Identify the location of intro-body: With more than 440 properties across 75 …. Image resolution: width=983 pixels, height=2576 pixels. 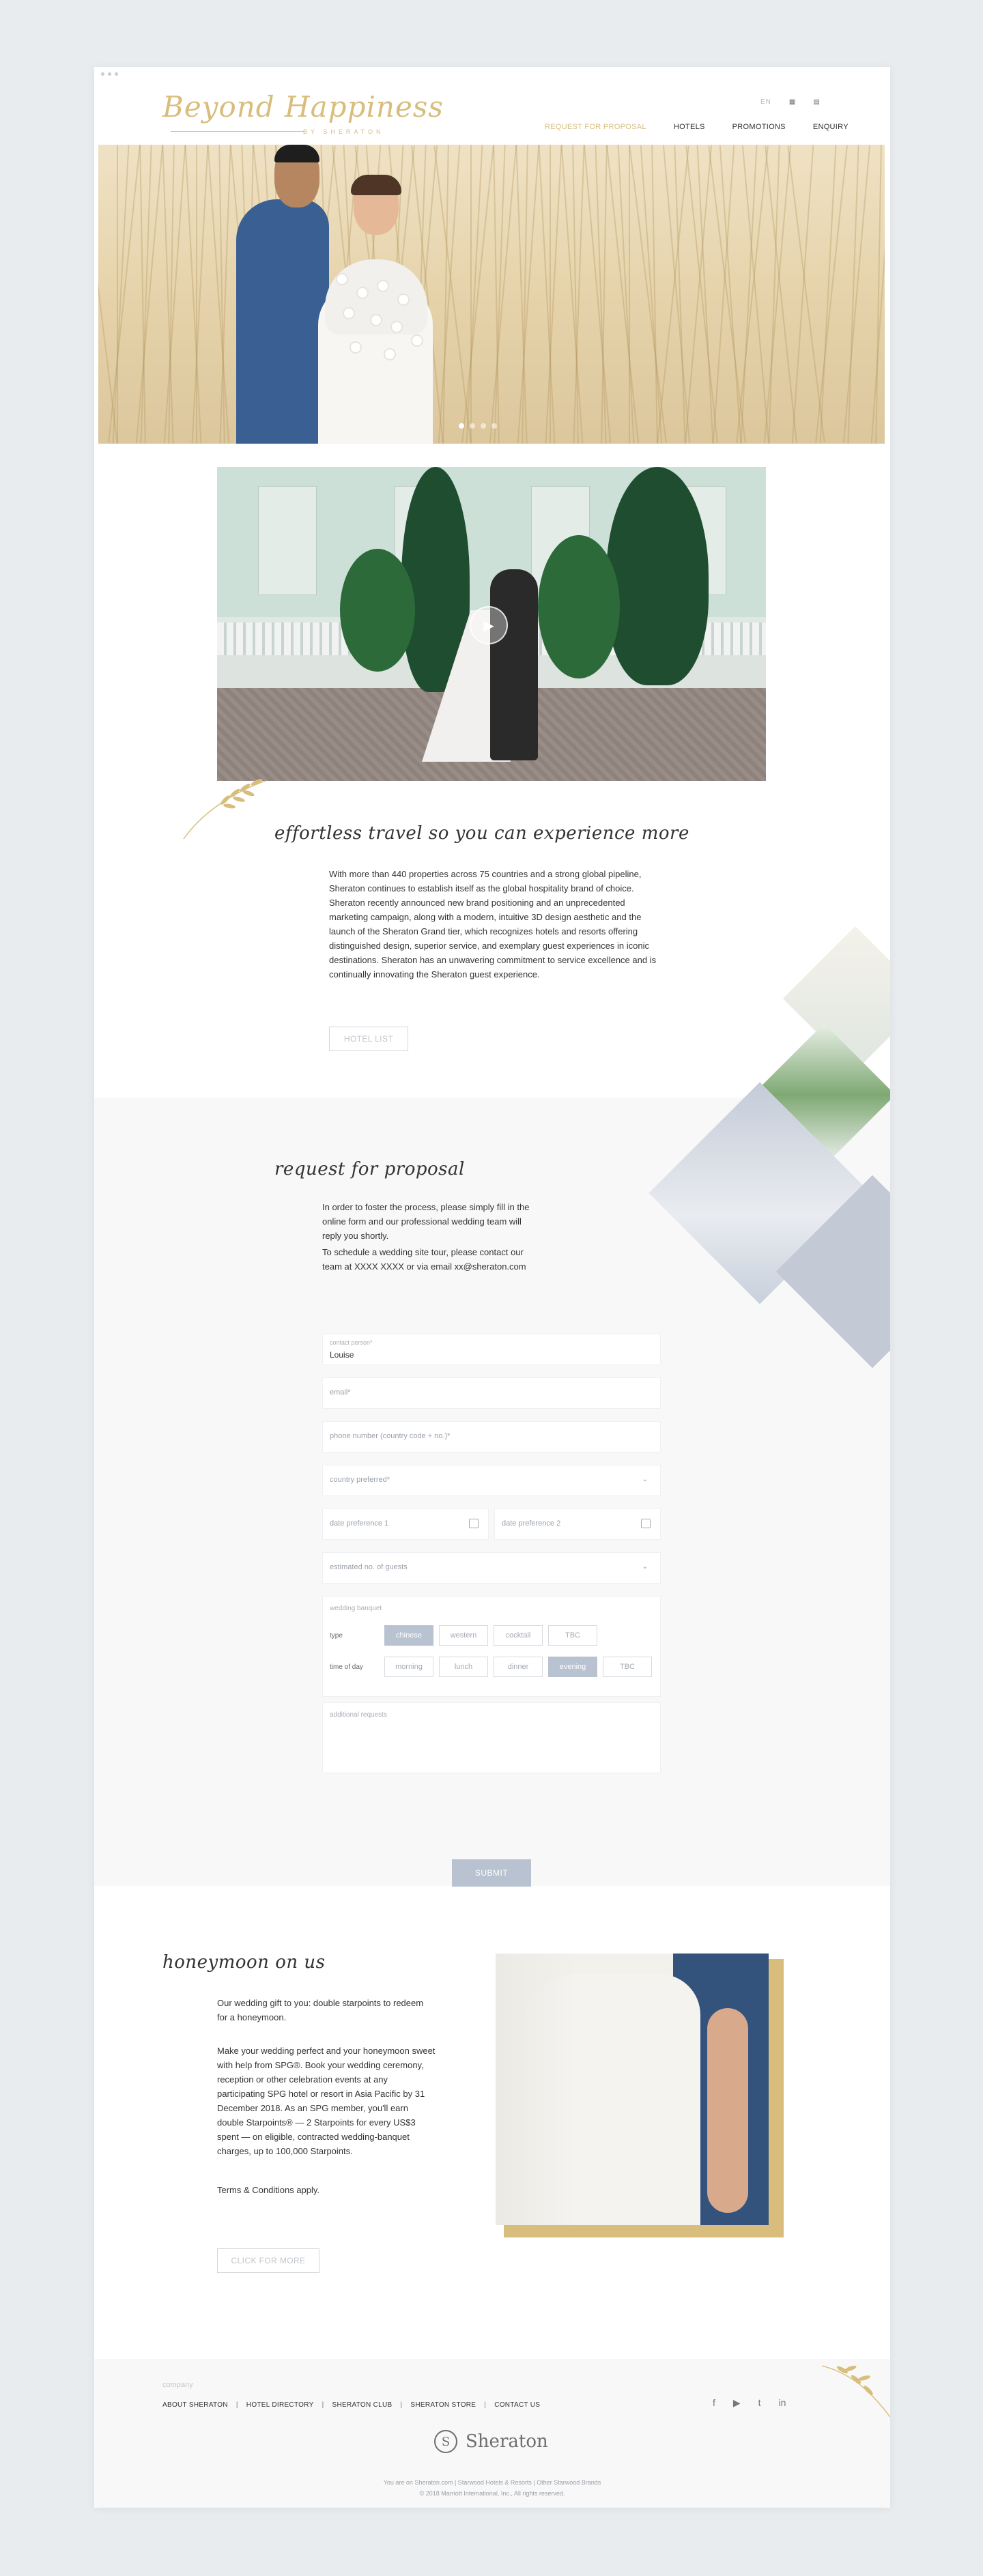
(493, 924).